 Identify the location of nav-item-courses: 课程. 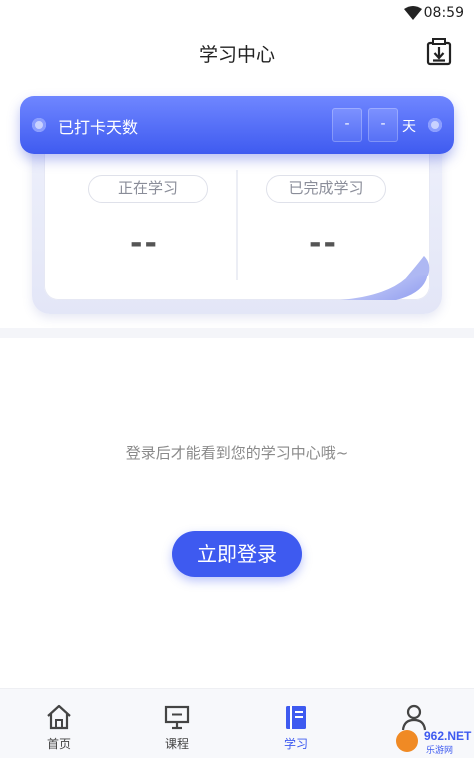
(177, 723).